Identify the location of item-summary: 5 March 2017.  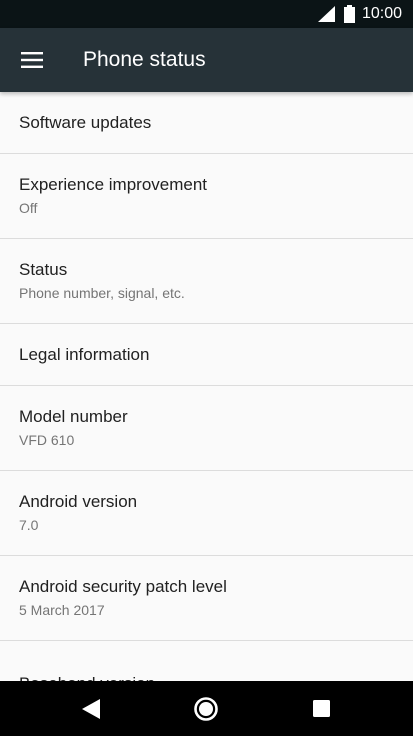
(62, 610).